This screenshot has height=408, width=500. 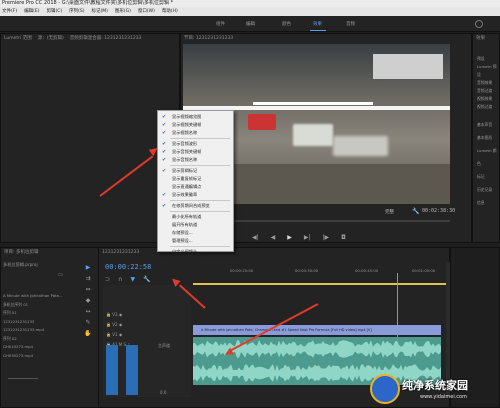 I want to click on track-target-a, so click(x=132, y=370).